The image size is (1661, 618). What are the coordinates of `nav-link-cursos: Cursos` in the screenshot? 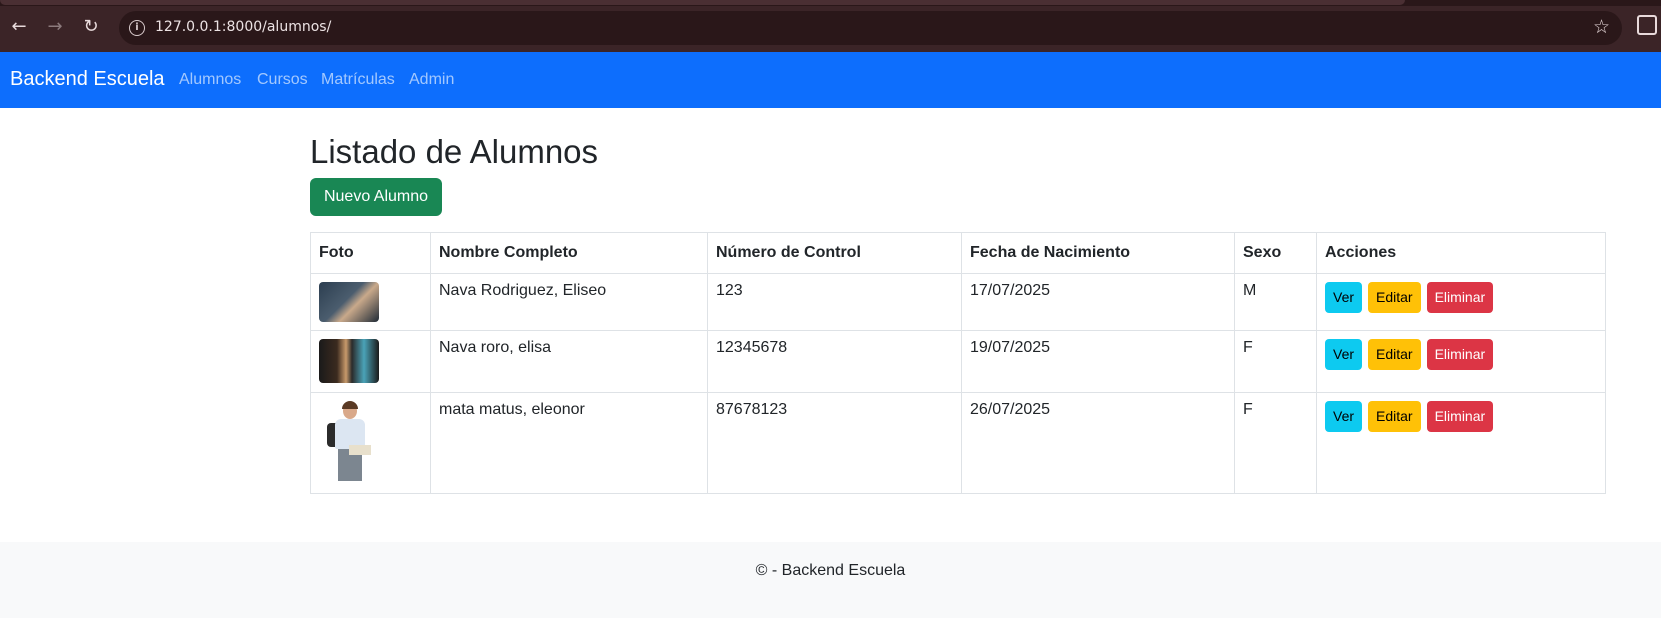 It's located at (282, 80).